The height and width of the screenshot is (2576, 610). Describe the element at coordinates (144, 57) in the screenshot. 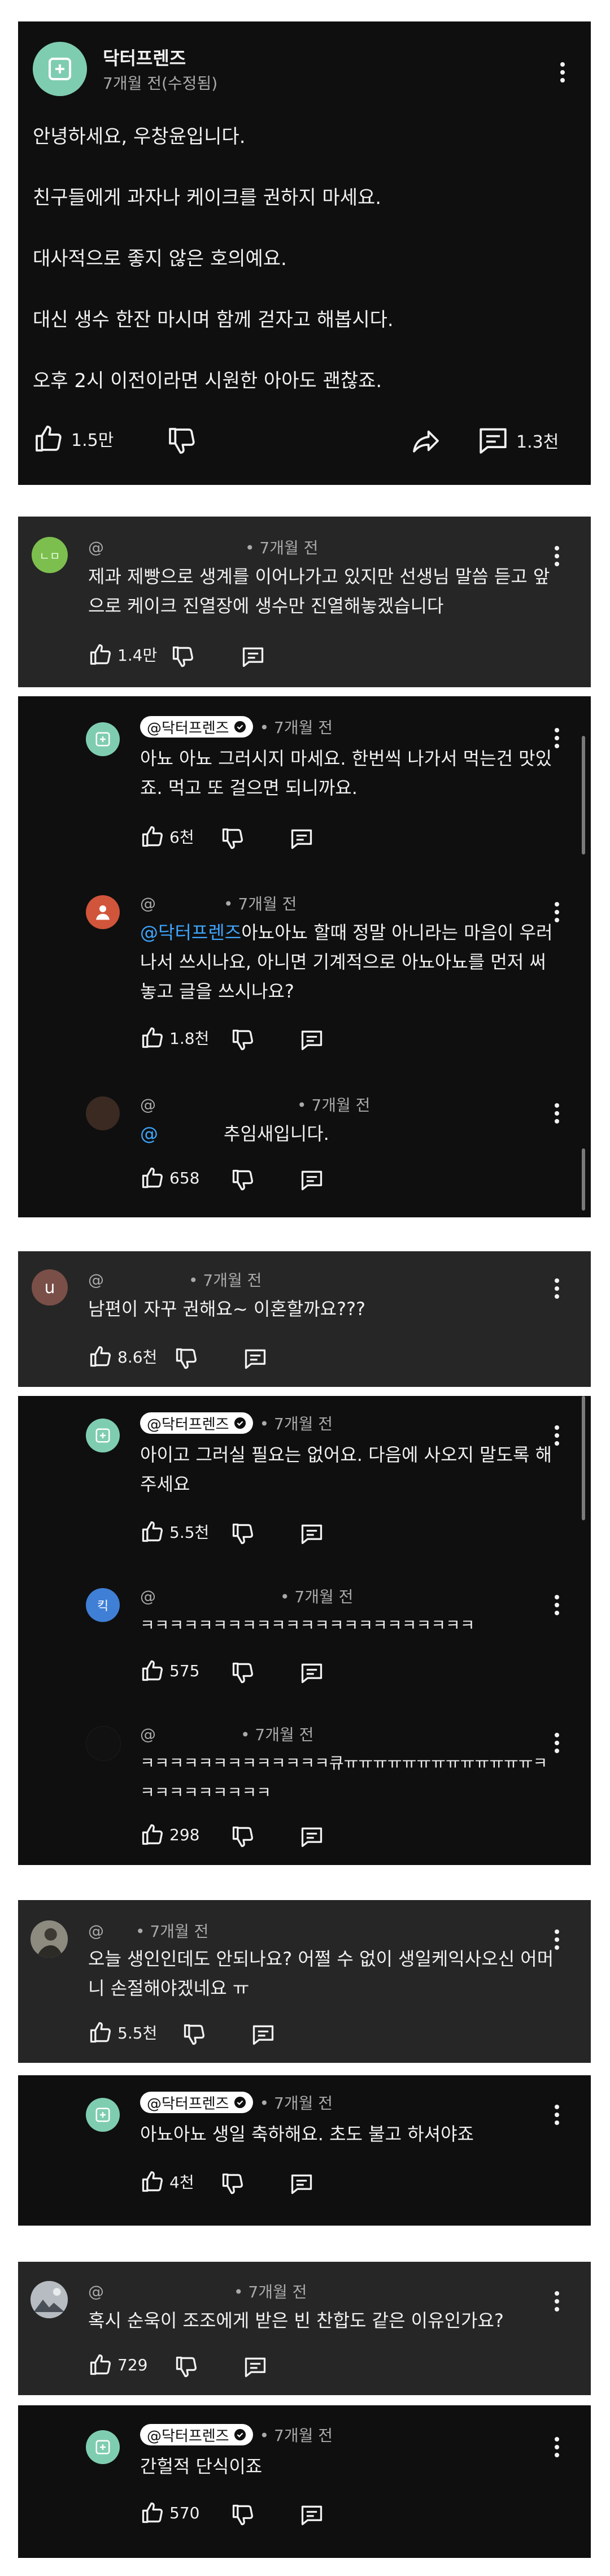

I see `channel-name: 닥터프렌즈` at that location.